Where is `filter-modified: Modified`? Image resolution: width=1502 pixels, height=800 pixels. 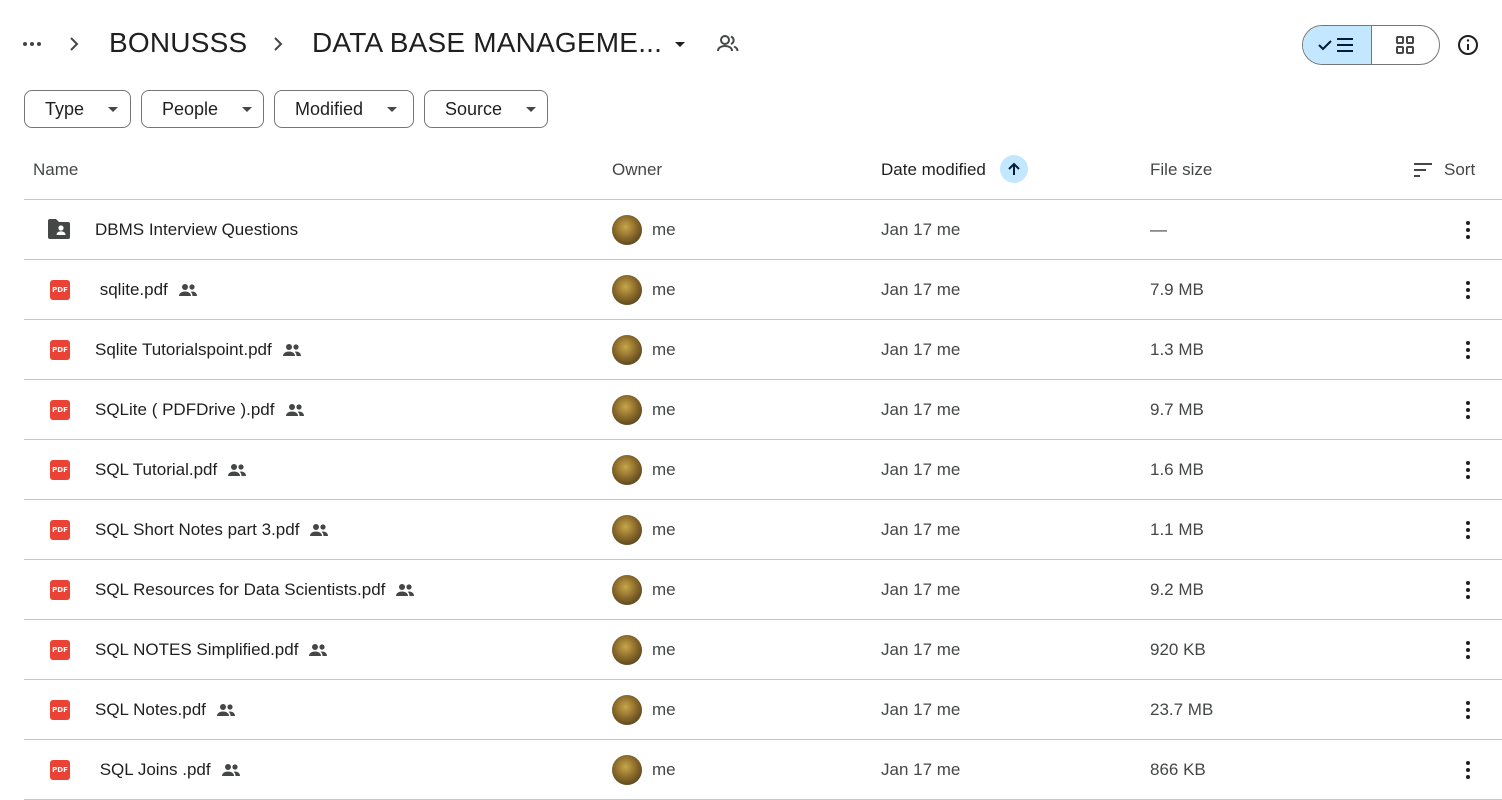
filter-modified: Modified is located at coordinates (344, 109).